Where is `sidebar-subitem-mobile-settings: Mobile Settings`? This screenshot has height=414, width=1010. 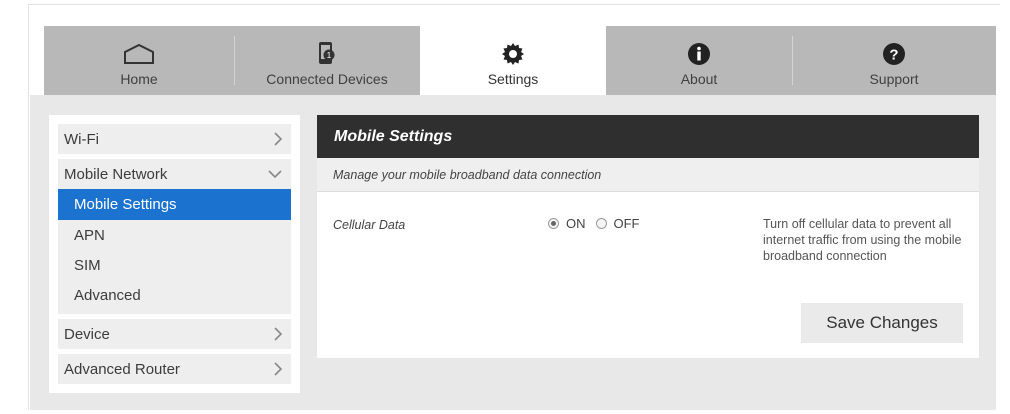
sidebar-subitem-mobile-settings: Mobile Settings is located at coordinates (174, 204).